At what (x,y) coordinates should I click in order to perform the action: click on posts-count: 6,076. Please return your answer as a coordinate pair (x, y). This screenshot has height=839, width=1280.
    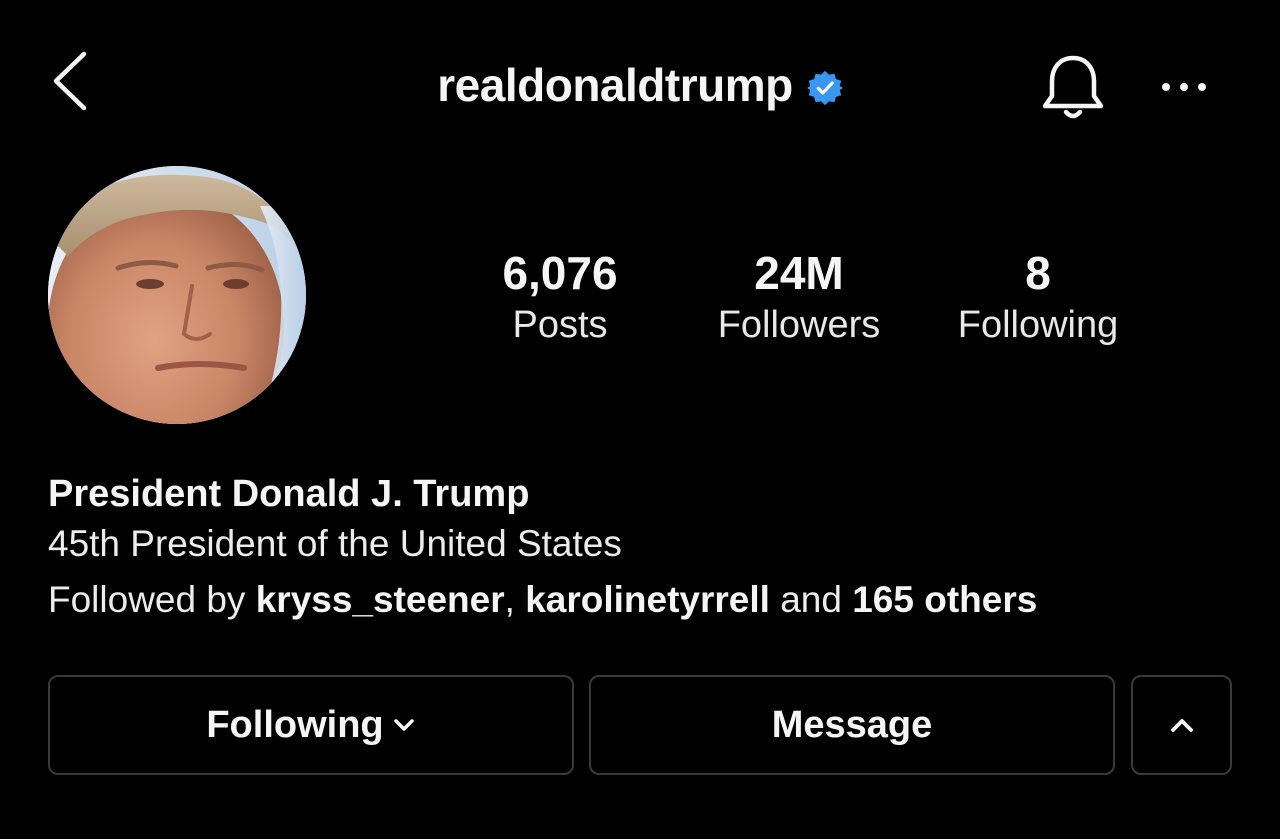
    Looking at the image, I should click on (560, 273).